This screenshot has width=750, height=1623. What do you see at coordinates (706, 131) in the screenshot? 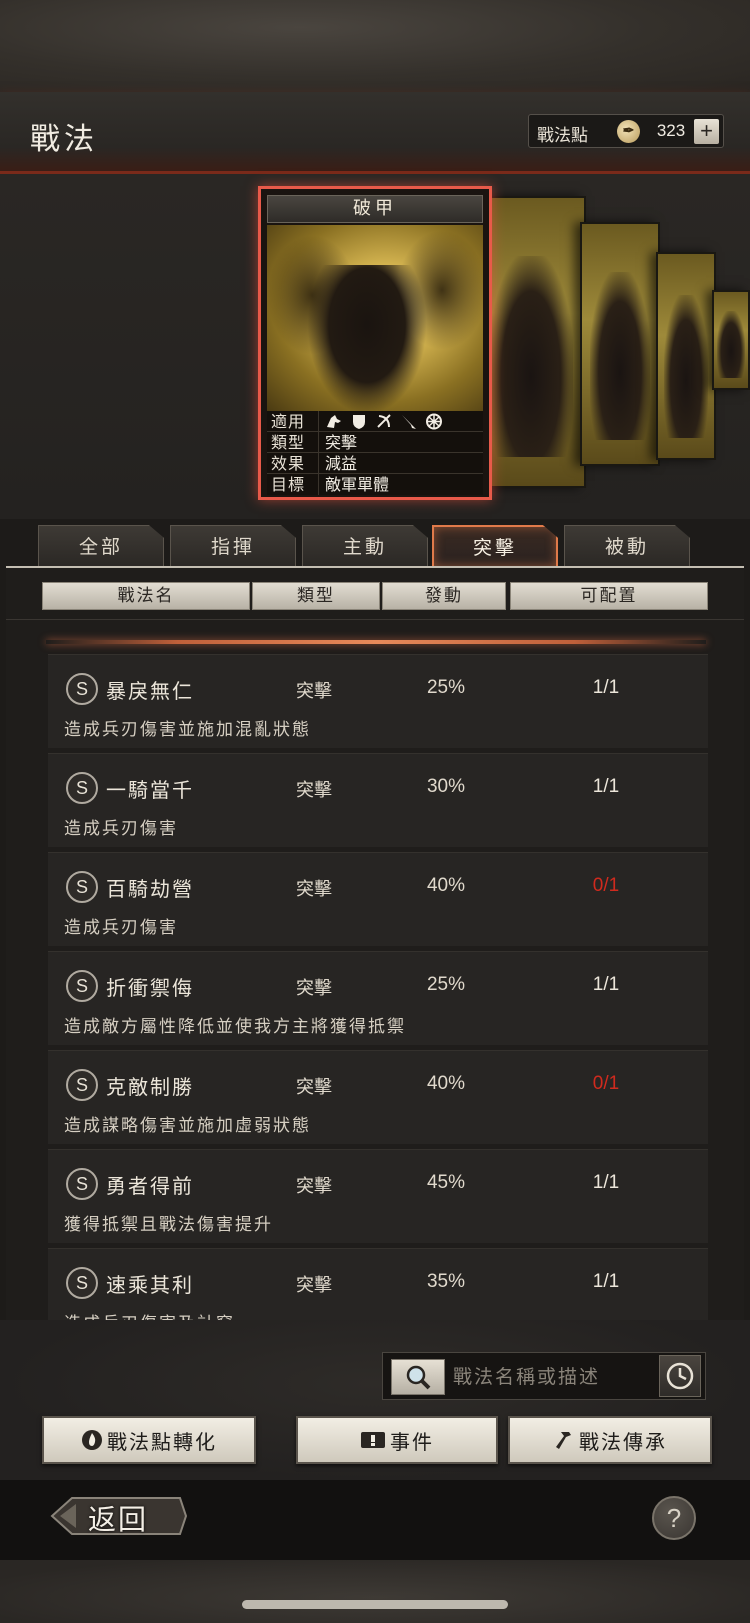
I see `add-points-button: +` at bounding box center [706, 131].